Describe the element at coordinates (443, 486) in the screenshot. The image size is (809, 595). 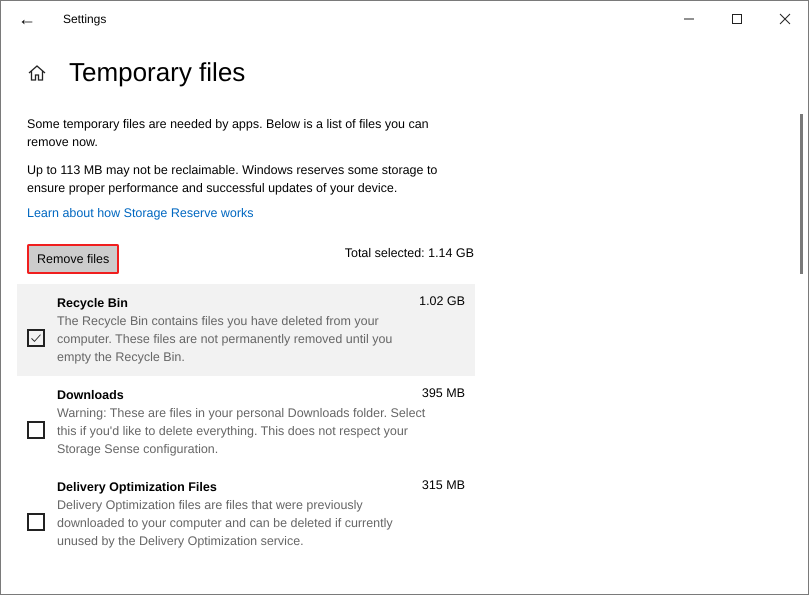
I see `category-size: 315 MB` at that location.